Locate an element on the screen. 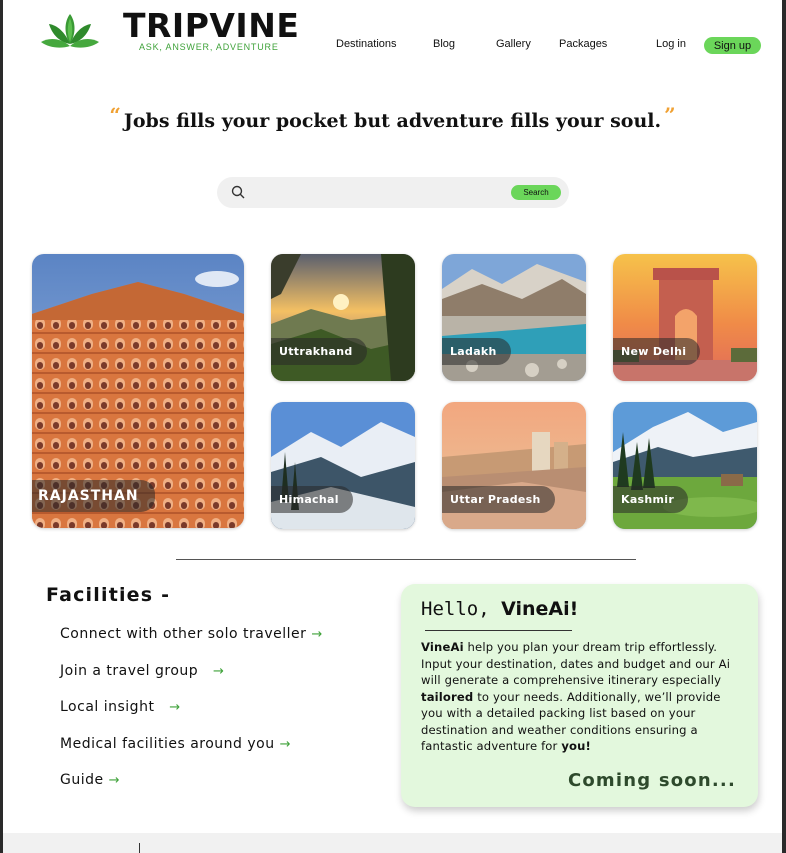  nav-destinations: Destinations is located at coordinates (366, 44).